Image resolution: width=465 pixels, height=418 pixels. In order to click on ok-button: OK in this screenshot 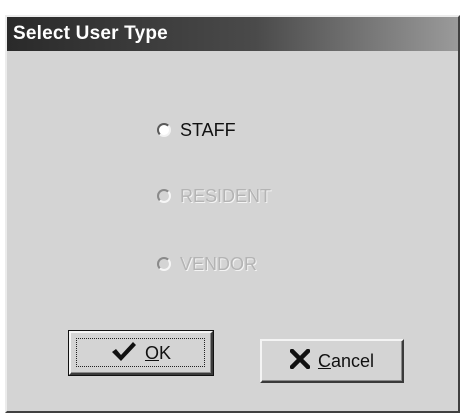, I will do `click(141, 353)`.